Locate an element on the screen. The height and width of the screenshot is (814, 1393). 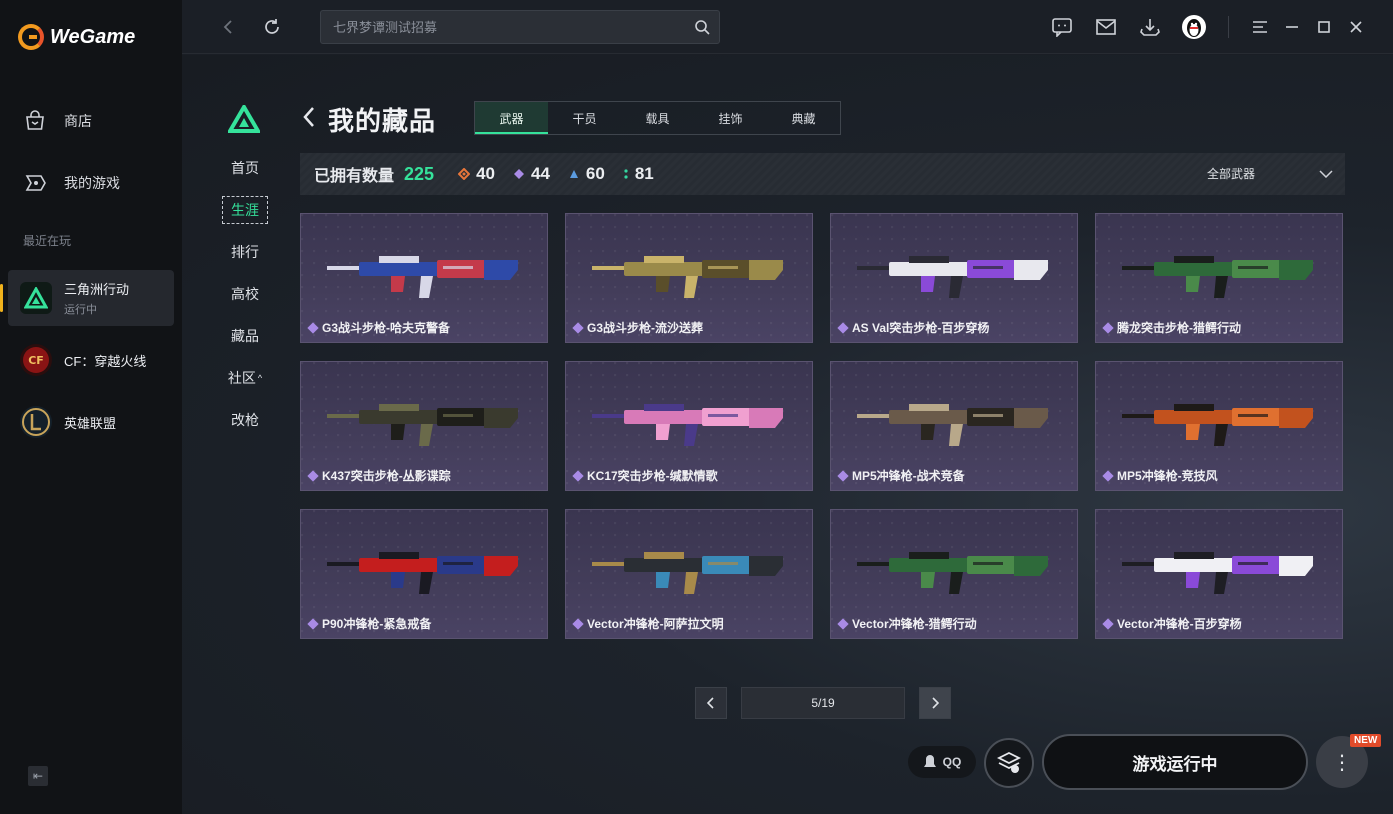
subnav-label: 高校 is located at coordinates (245, 294).